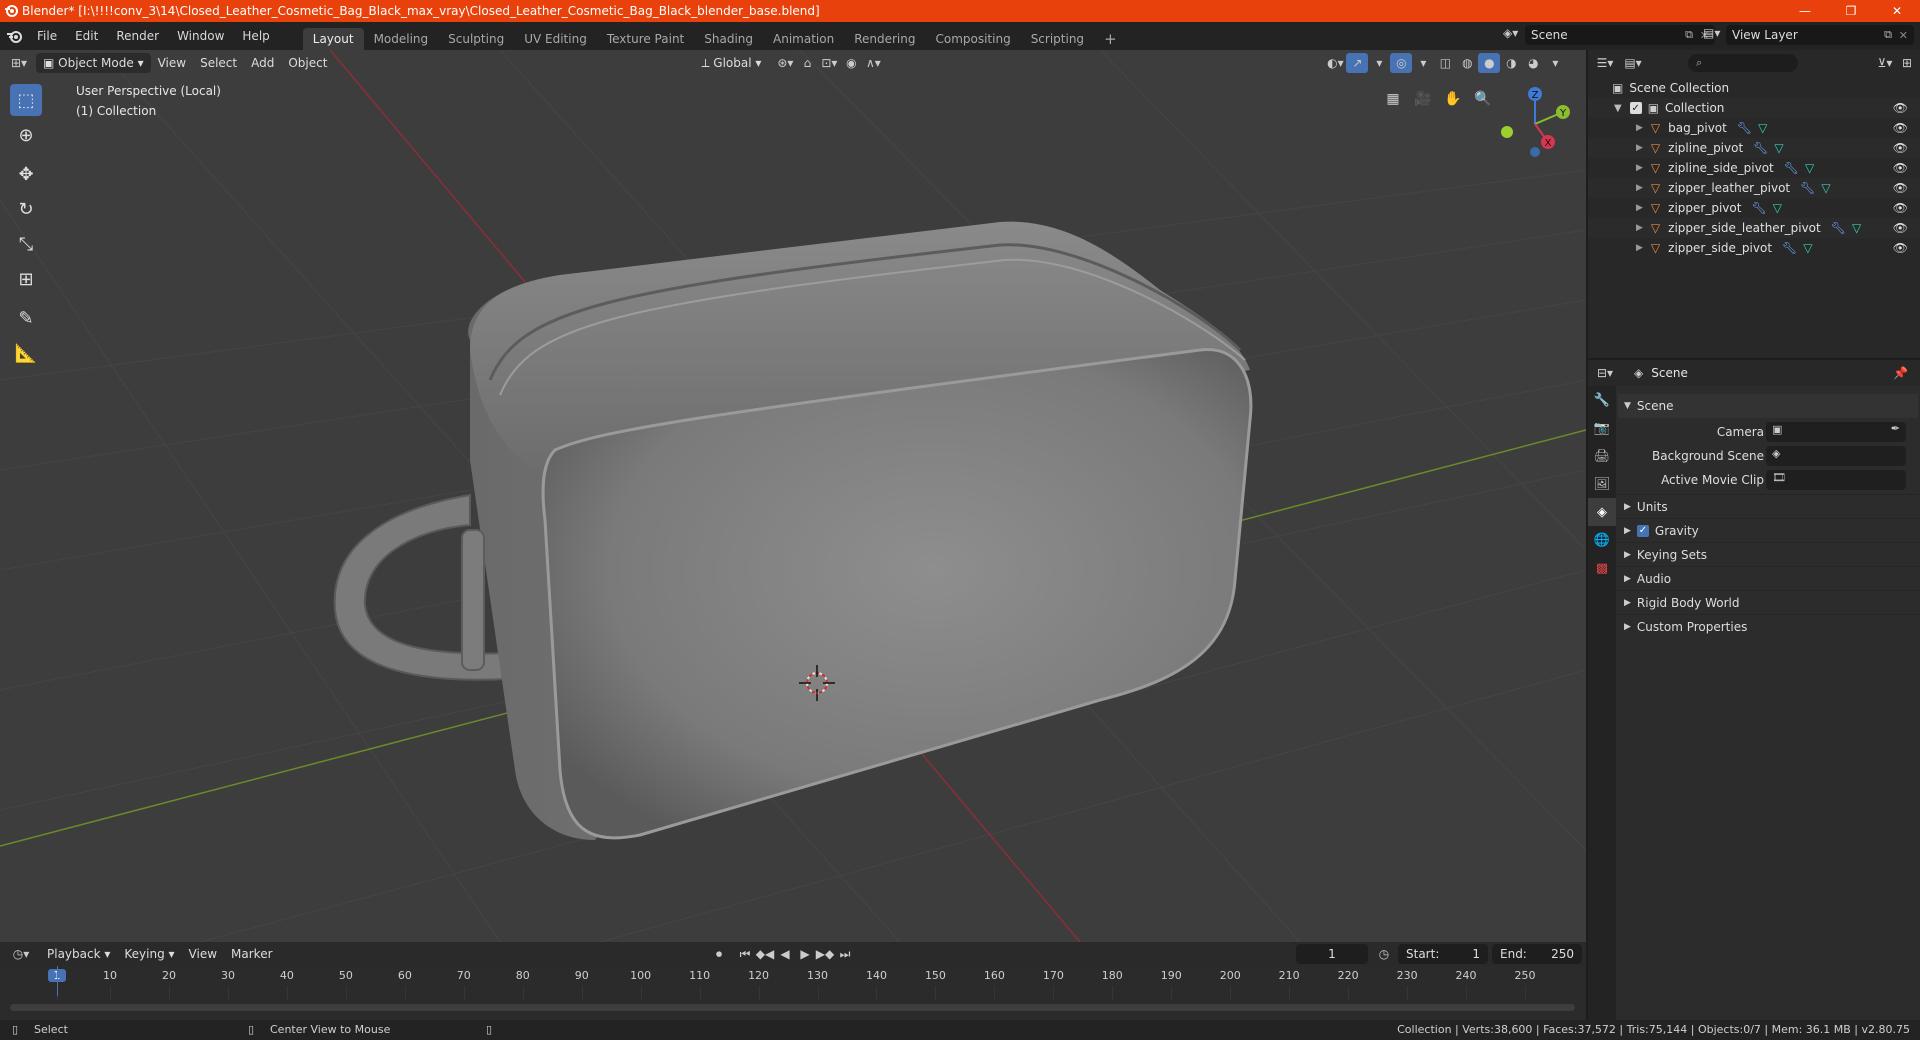 The width and height of the screenshot is (1920, 1040). I want to click on scene-type-icon: ◈▾, so click(1513, 35).